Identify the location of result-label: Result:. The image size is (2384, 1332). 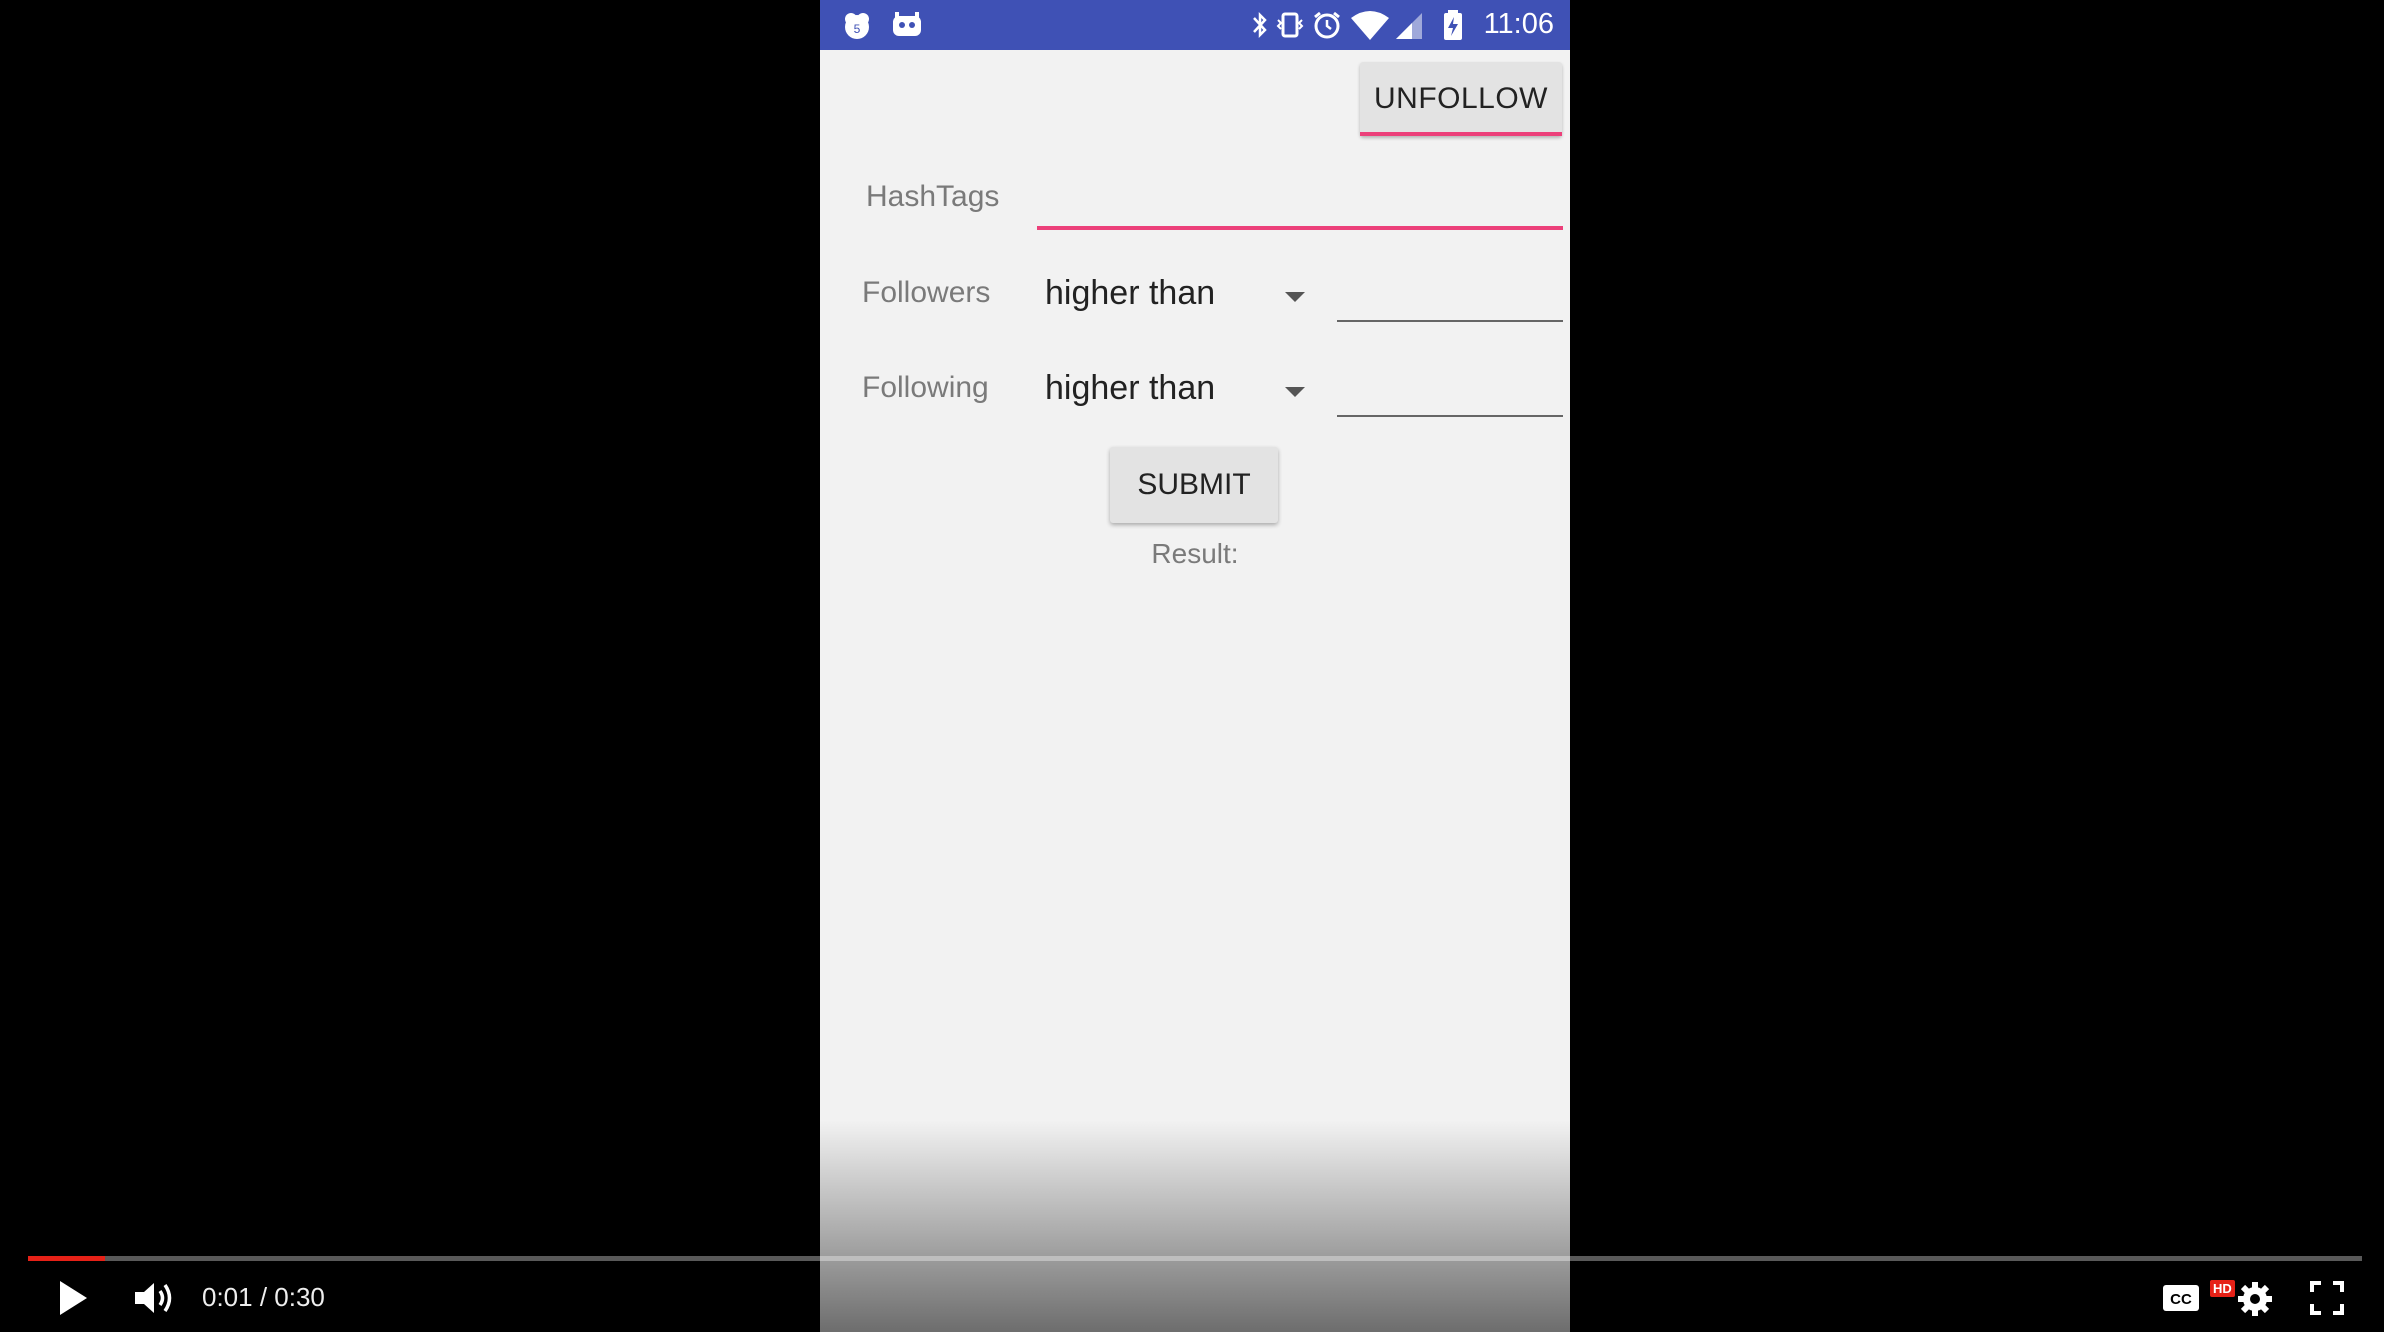
(1195, 553).